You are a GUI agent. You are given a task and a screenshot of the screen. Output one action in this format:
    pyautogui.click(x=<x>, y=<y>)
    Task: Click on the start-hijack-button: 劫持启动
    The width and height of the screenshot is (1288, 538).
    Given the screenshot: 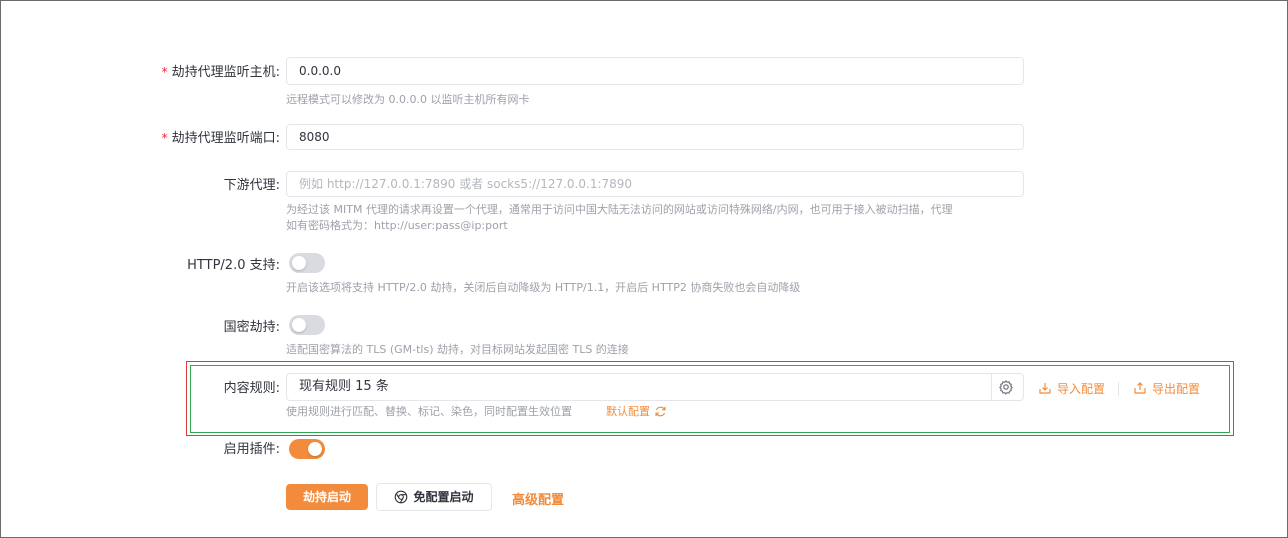 What is the action you would take?
    pyautogui.click(x=327, y=497)
    